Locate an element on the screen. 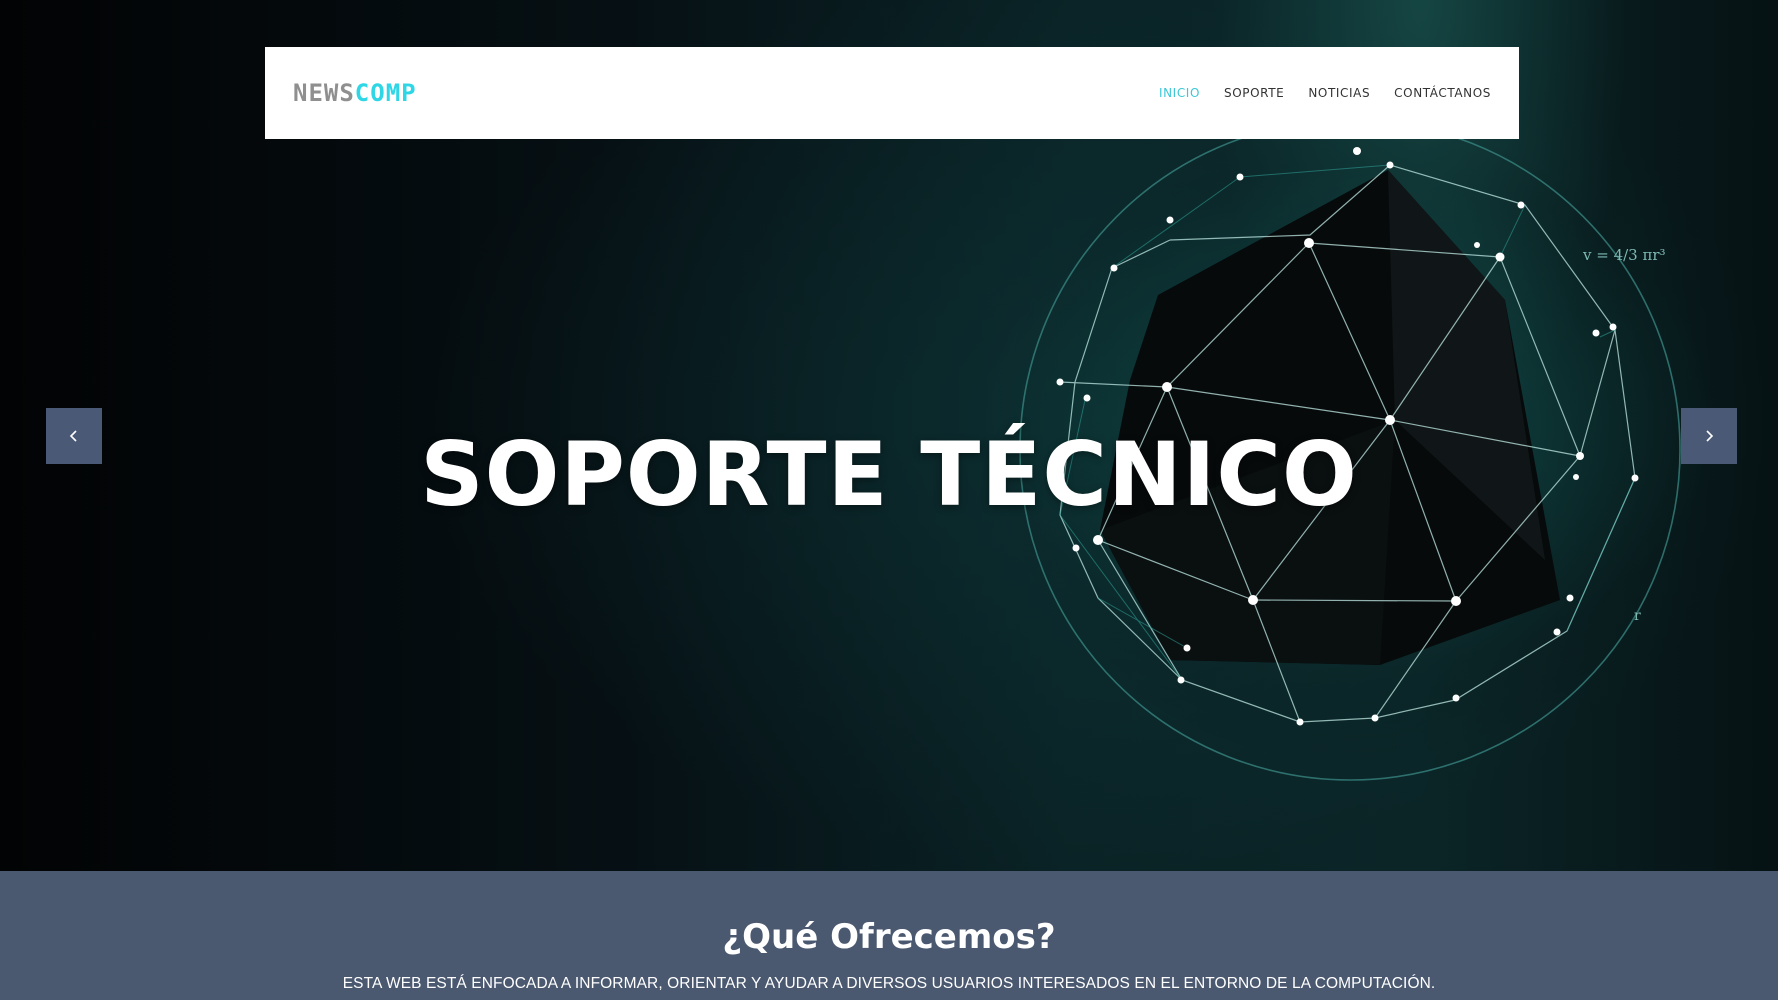 Image resolution: width=1778 pixels, height=1000 pixels. site-logo: NEWS COMP is located at coordinates (355, 93).